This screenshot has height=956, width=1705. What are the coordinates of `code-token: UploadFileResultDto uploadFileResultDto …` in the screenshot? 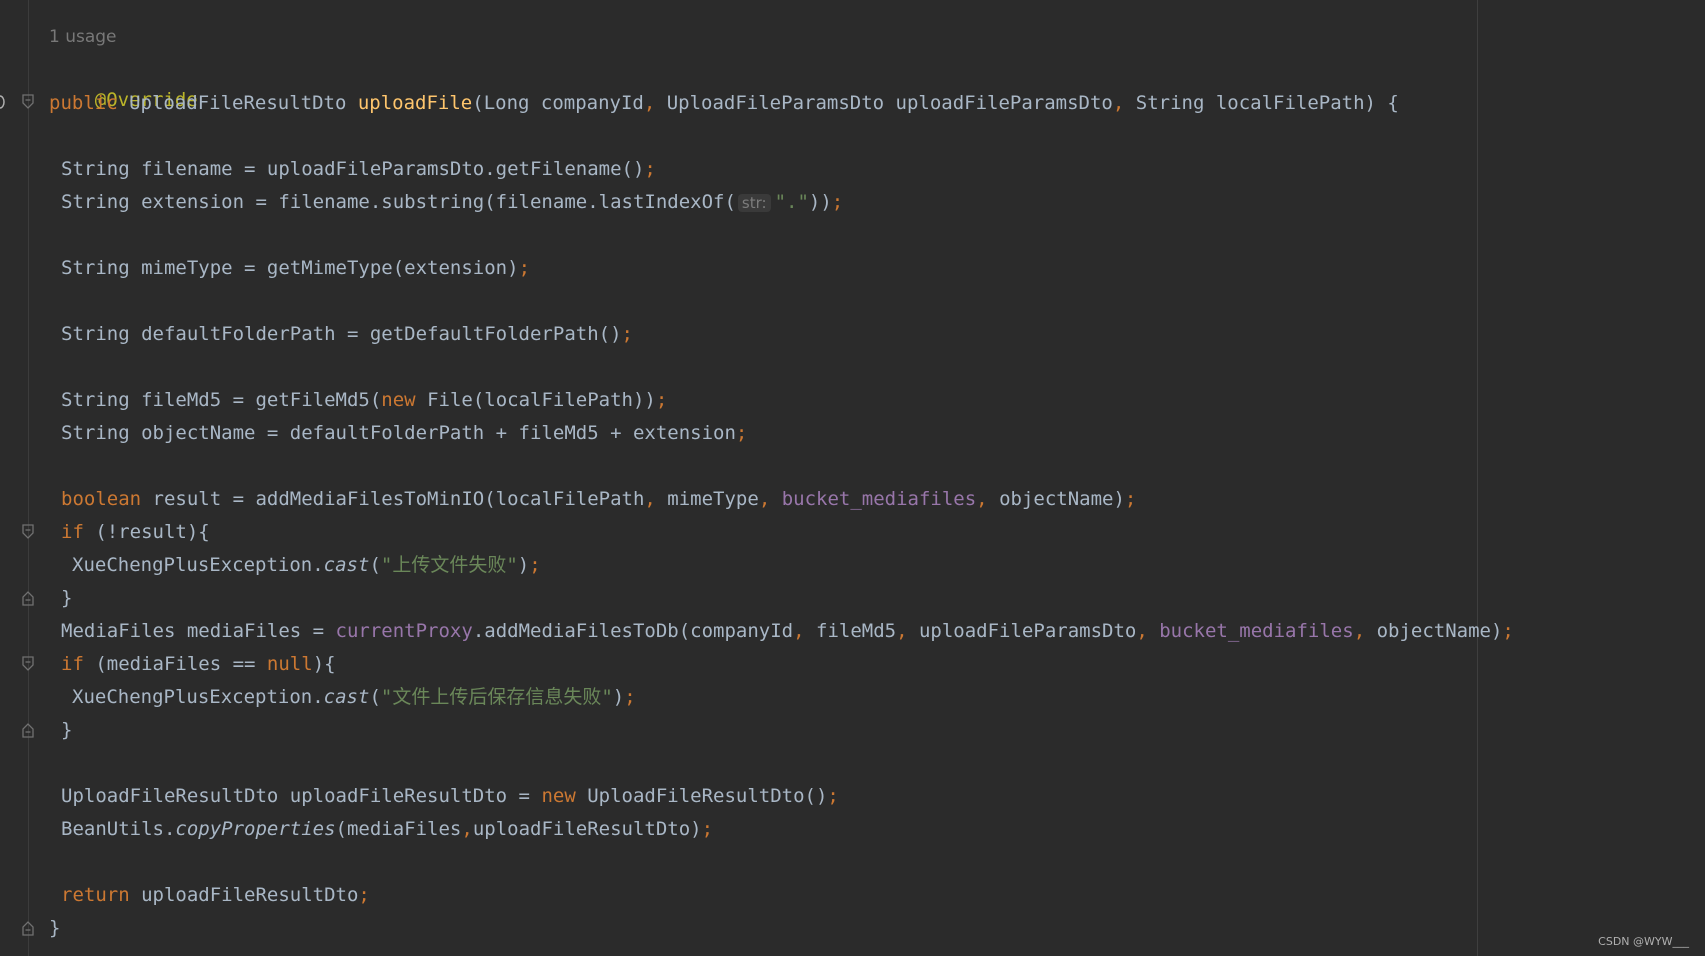 It's located at (301, 796).